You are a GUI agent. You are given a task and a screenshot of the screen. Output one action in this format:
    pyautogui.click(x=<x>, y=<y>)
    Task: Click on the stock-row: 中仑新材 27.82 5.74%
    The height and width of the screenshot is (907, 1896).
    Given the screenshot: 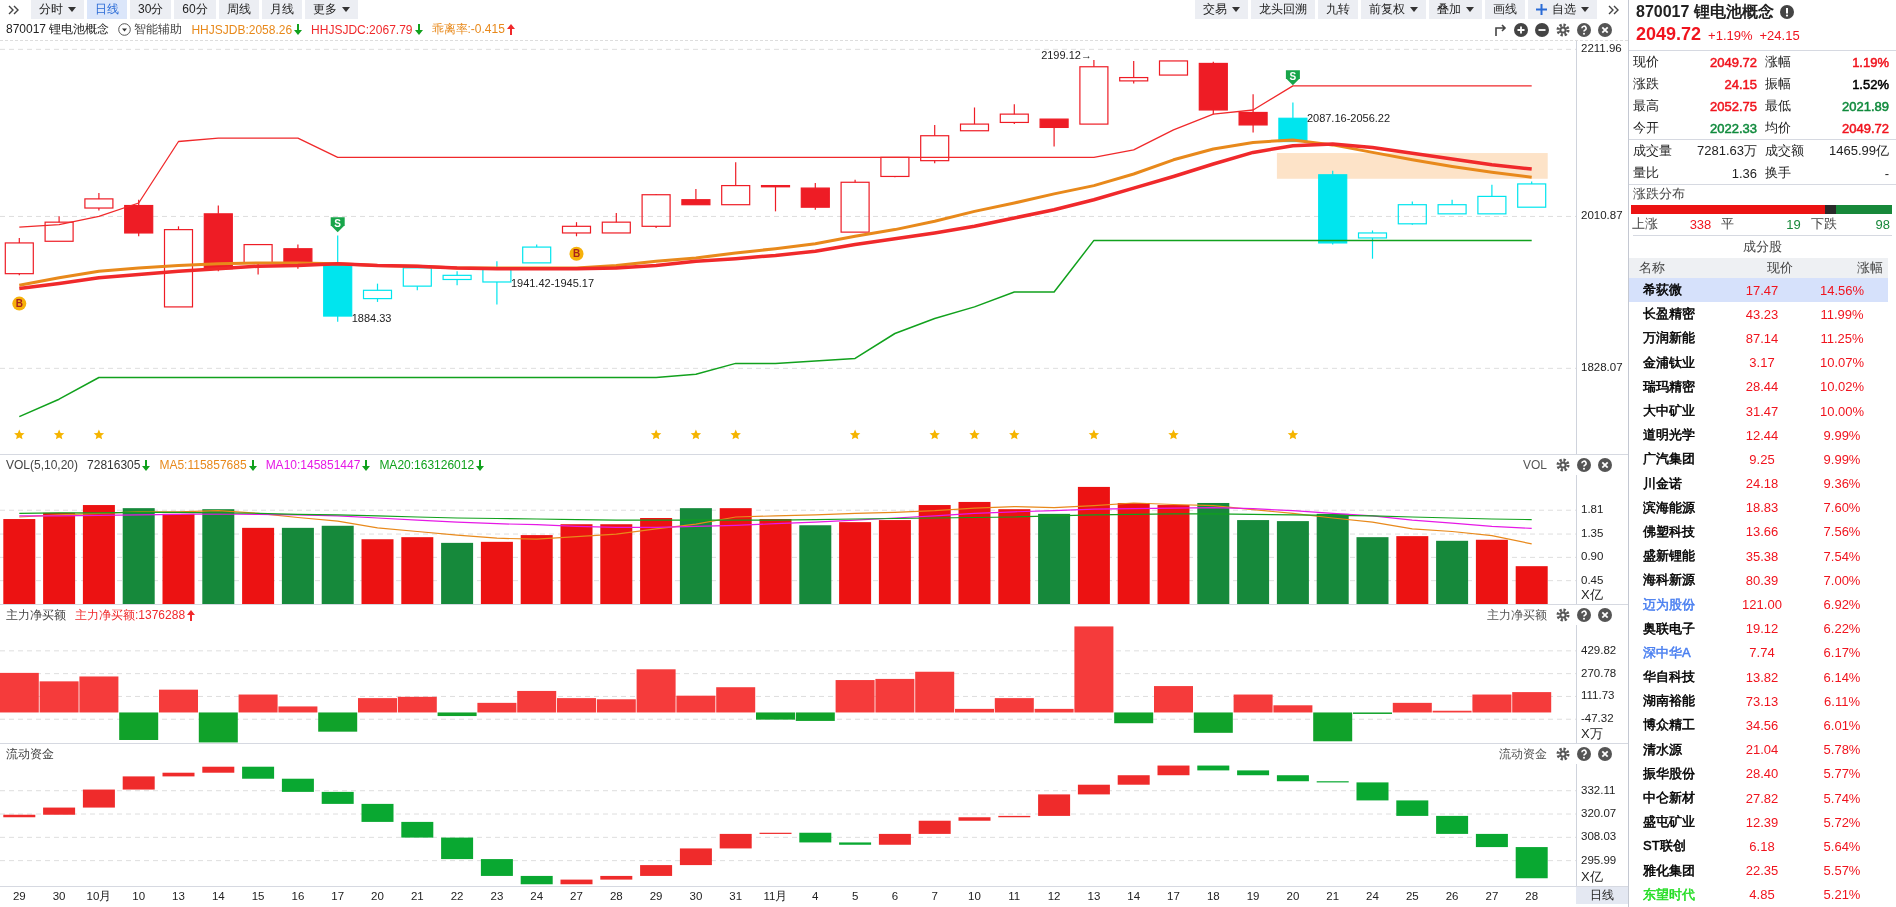 What is the action you would take?
    pyautogui.click(x=1758, y=798)
    